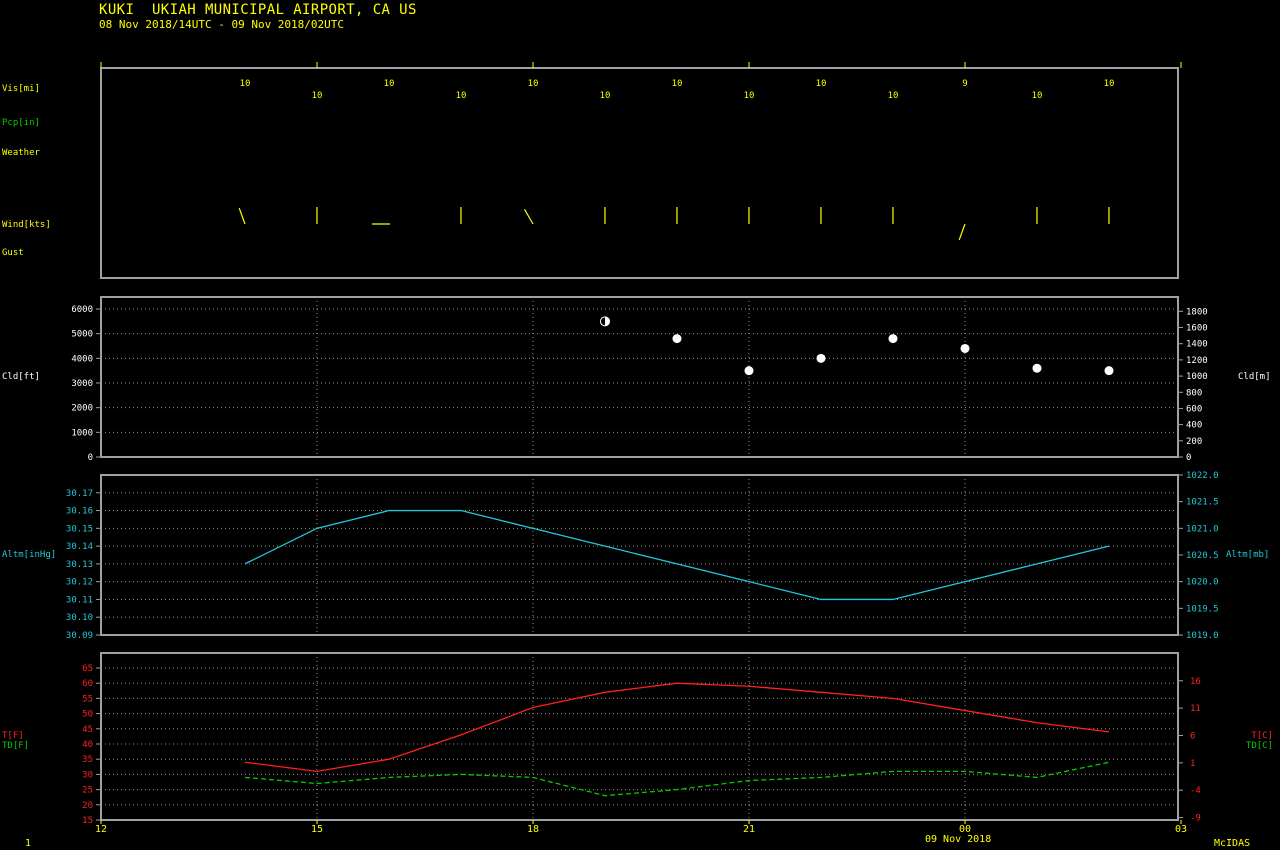 The image size is (1280, 850). What do you see at coordinates (79, 600) in the screenshot?
I see `altm-ytick-label: 30.11` at bounding box center [79, 600].